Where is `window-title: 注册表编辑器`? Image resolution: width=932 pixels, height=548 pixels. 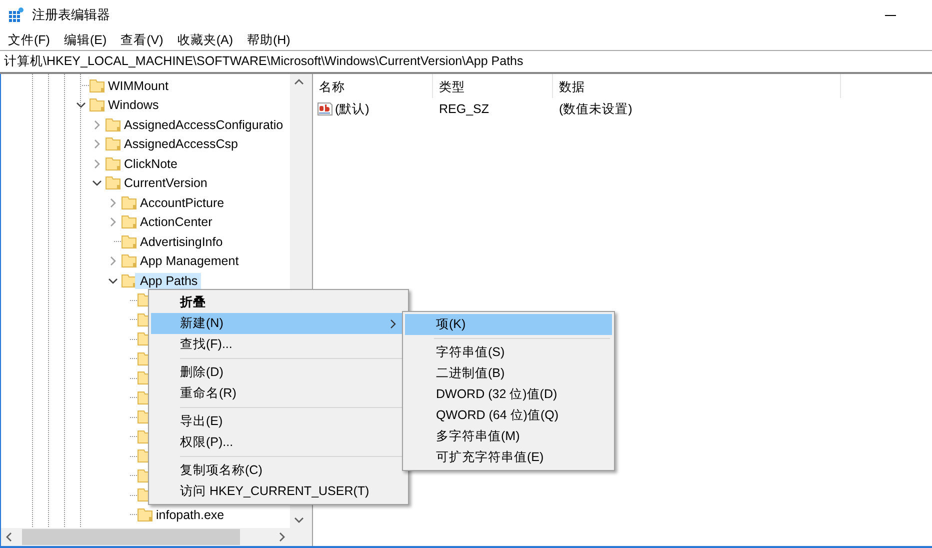 window-title: 注册表编辑器 is located at coordinates (71, 15).